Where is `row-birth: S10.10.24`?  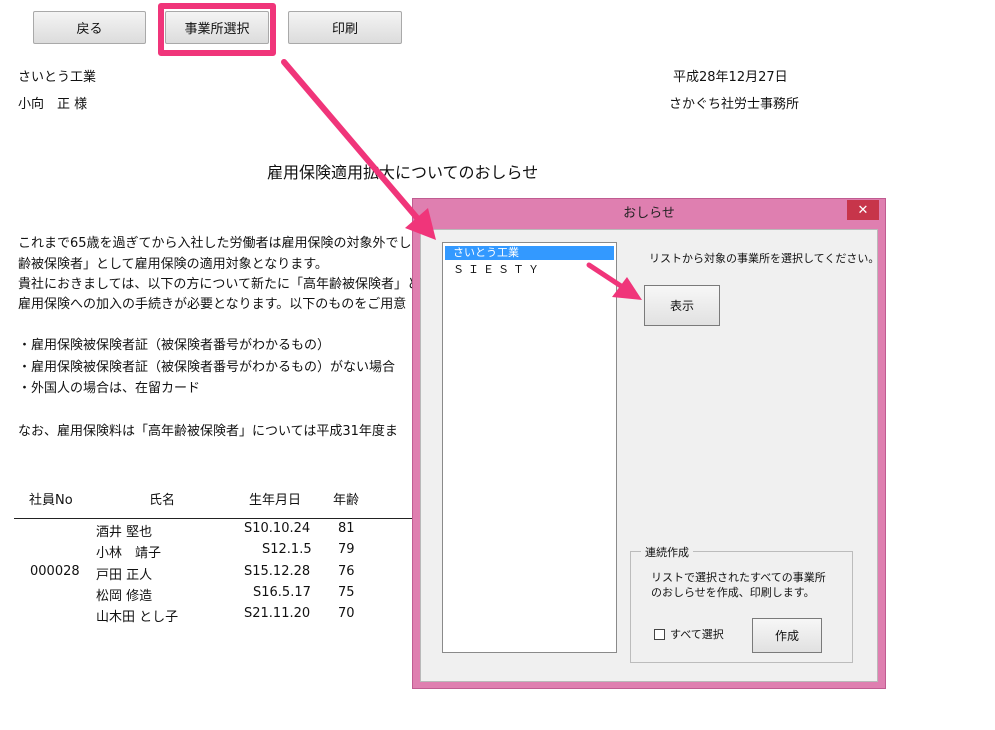 row-birth: S10.10.24 is located at coordinates (277, 528).